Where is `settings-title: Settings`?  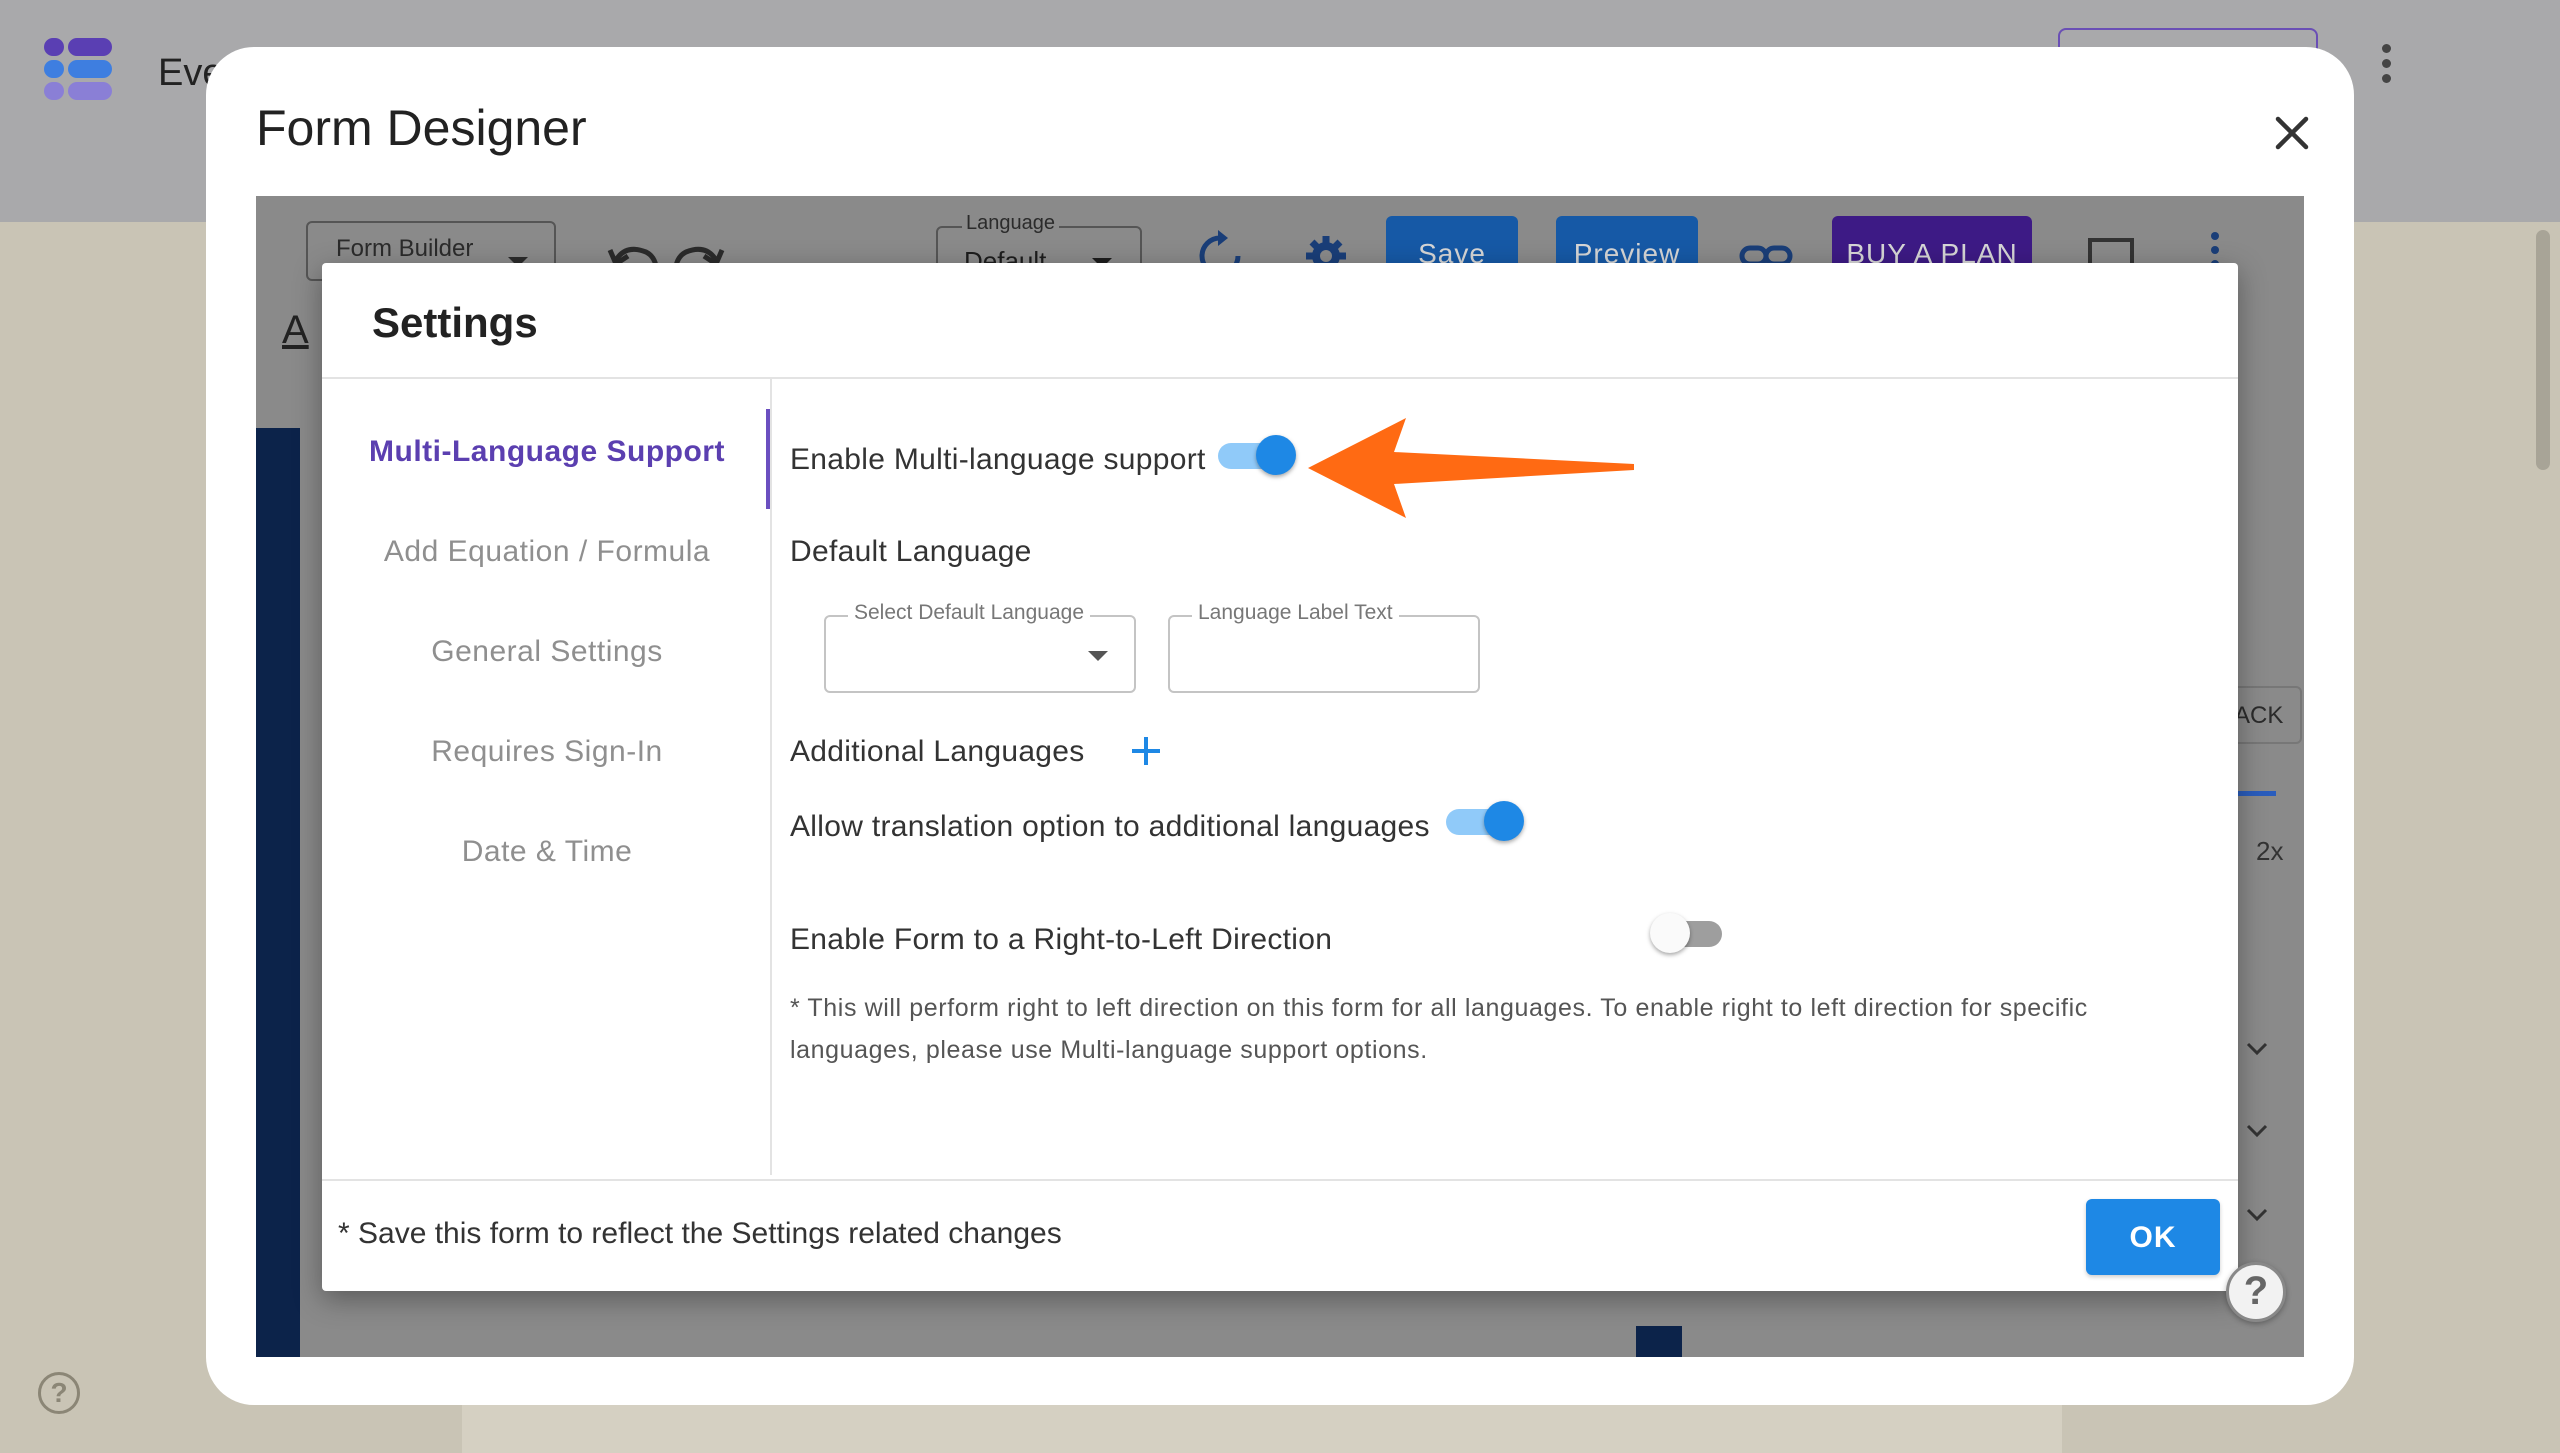 settings-title: Settings is located at coordinates (455, 322).